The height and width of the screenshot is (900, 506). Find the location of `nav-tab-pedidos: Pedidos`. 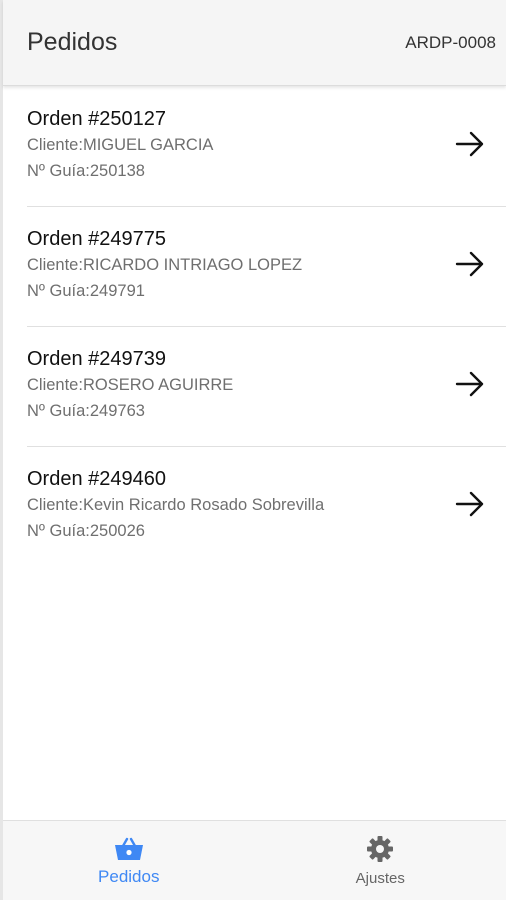

nav-tab-pedidos: Pedidos is located at coordinates (129, 860).